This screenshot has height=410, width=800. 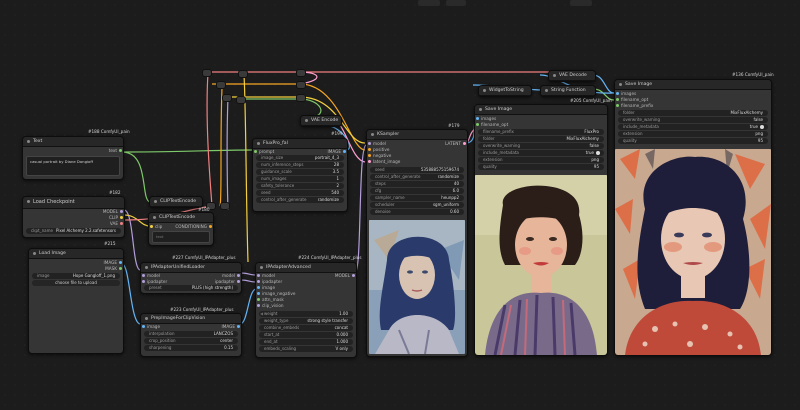 I want to click on num-inference-steps-widget: num_inference_steps 28, so click(x=300, y=165).